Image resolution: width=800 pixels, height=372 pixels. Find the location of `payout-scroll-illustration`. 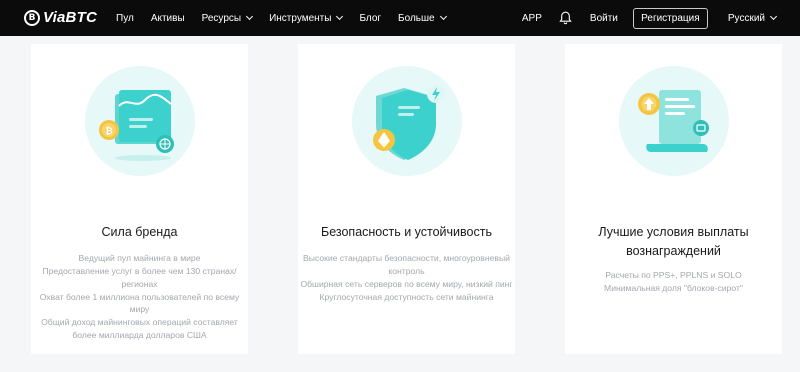

payout-scroll-illustration is located at coordinates (674, 121).